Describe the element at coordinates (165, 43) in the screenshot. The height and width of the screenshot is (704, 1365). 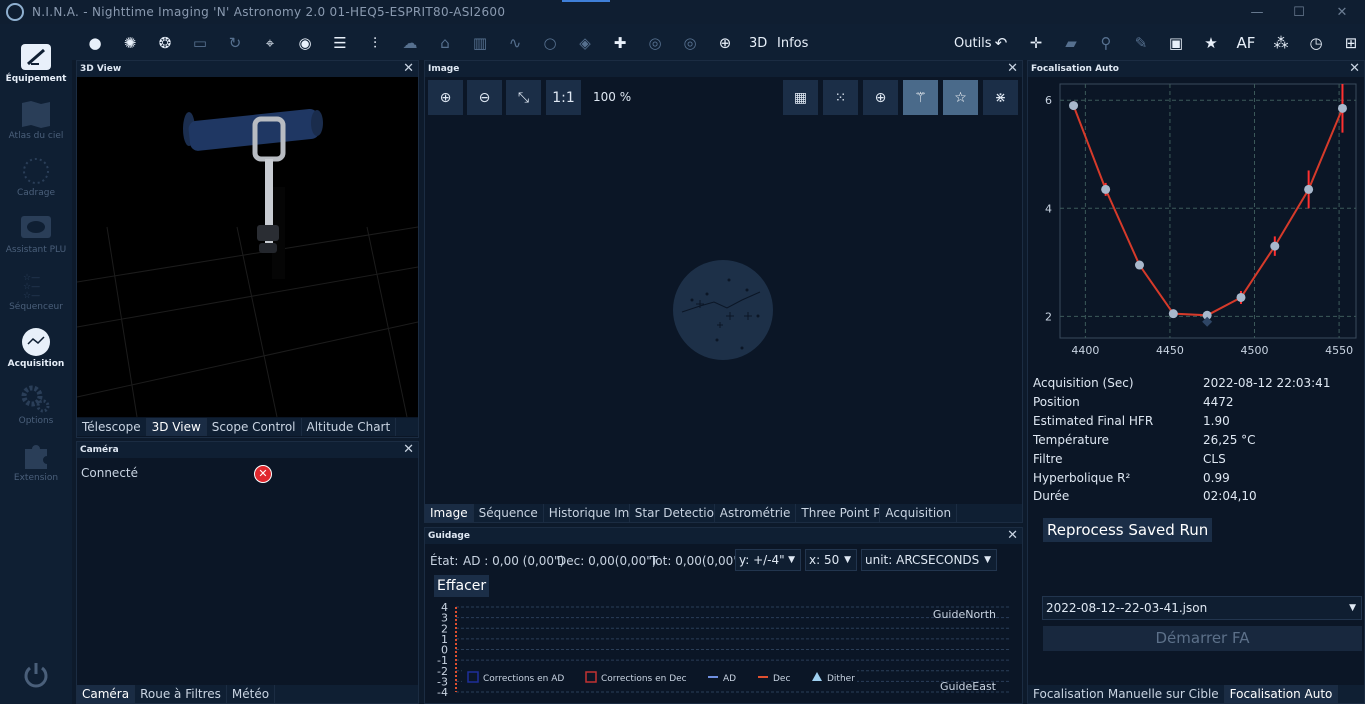
I see `filter-wheel-icon: ❂` at that location.